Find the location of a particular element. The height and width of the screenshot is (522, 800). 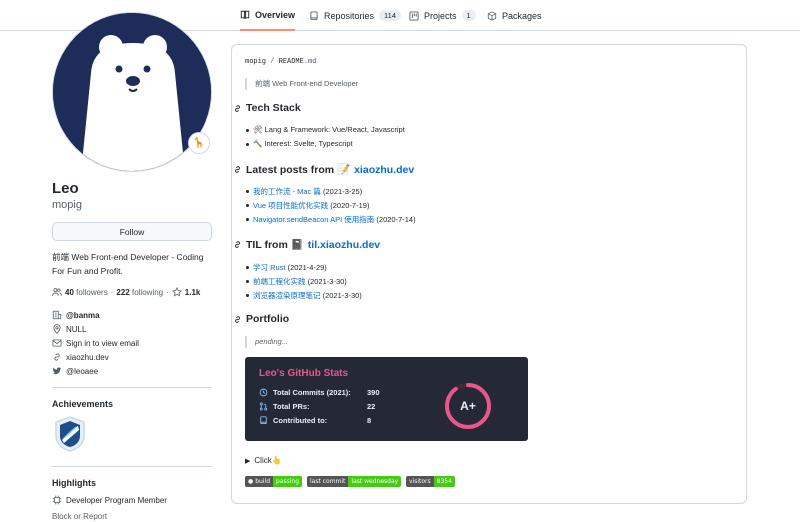

rank-grade: A+ is located at coordinates (468, 406).